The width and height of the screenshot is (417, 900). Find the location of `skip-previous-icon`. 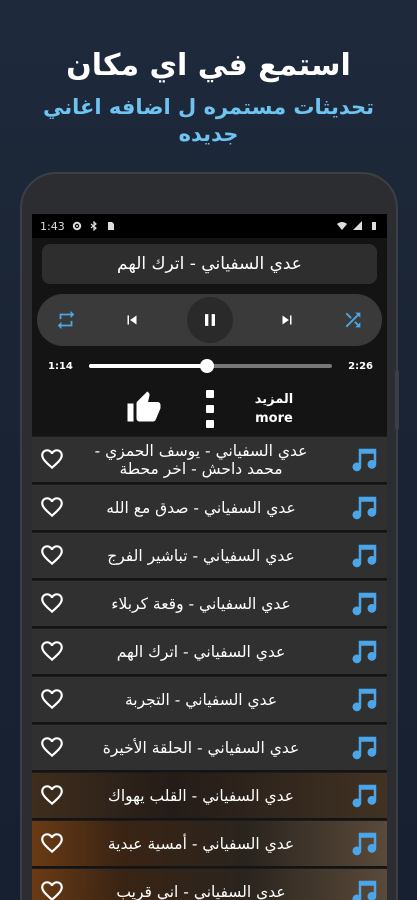

skip-previous-icon is located at coordinates (132, 320).